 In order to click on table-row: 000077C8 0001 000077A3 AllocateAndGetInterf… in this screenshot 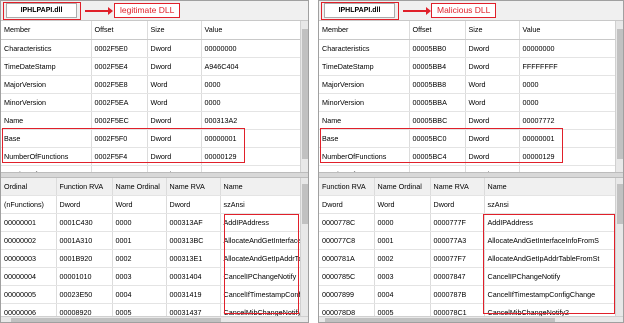, I will do `click(467, 240)`.